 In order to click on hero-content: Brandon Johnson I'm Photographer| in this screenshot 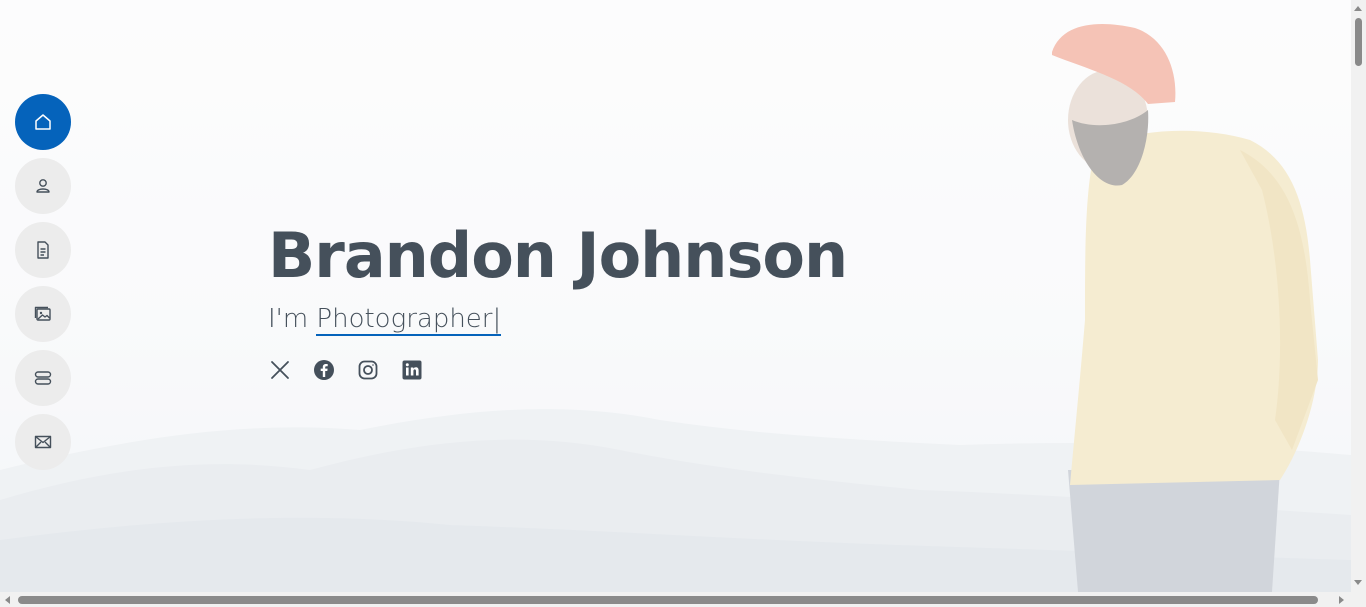, I will do `click(558, 300)`.